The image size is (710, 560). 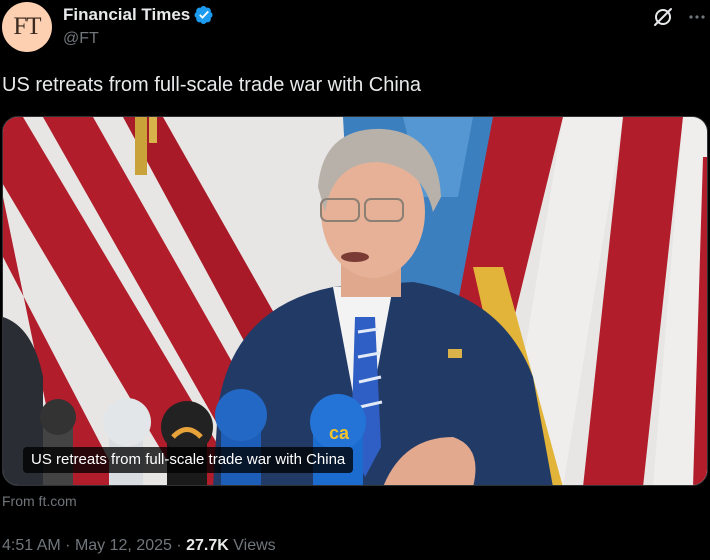 I want to click on svg-text: ca, so click(x=339, y=433).